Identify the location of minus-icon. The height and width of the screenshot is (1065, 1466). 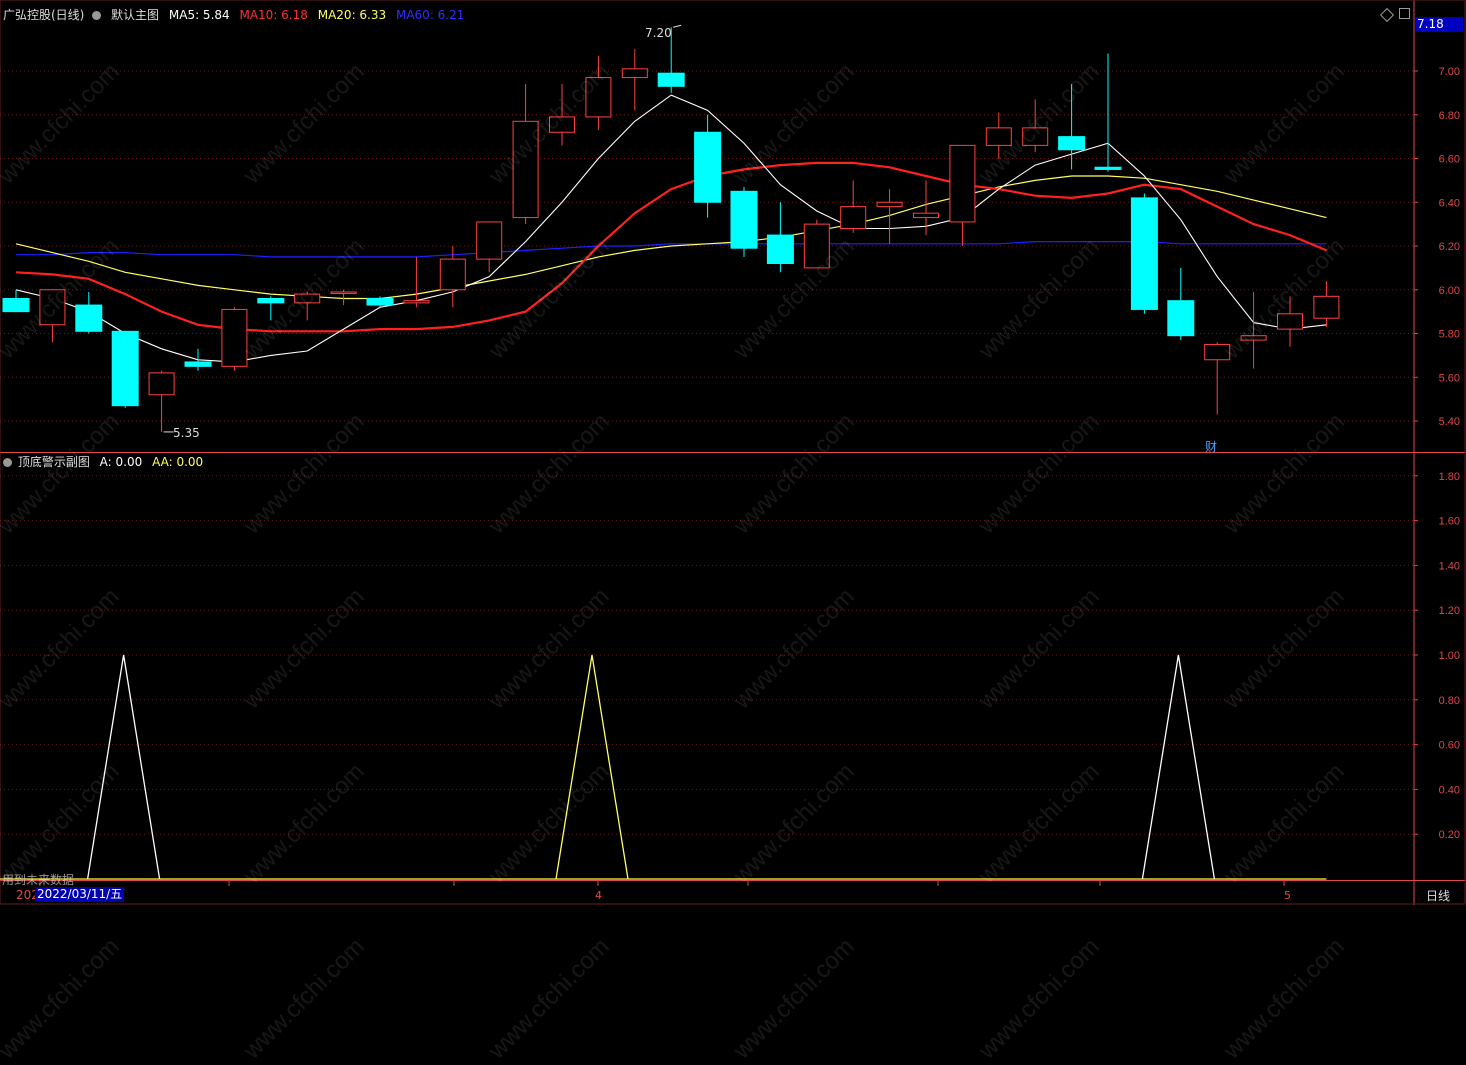
(1404, 13).